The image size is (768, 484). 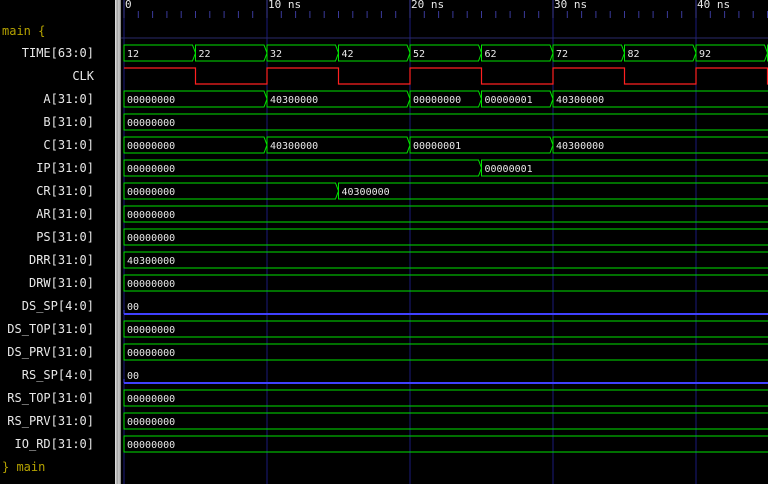 I want to click on bus-value: 22, so click(x=205, y=54).